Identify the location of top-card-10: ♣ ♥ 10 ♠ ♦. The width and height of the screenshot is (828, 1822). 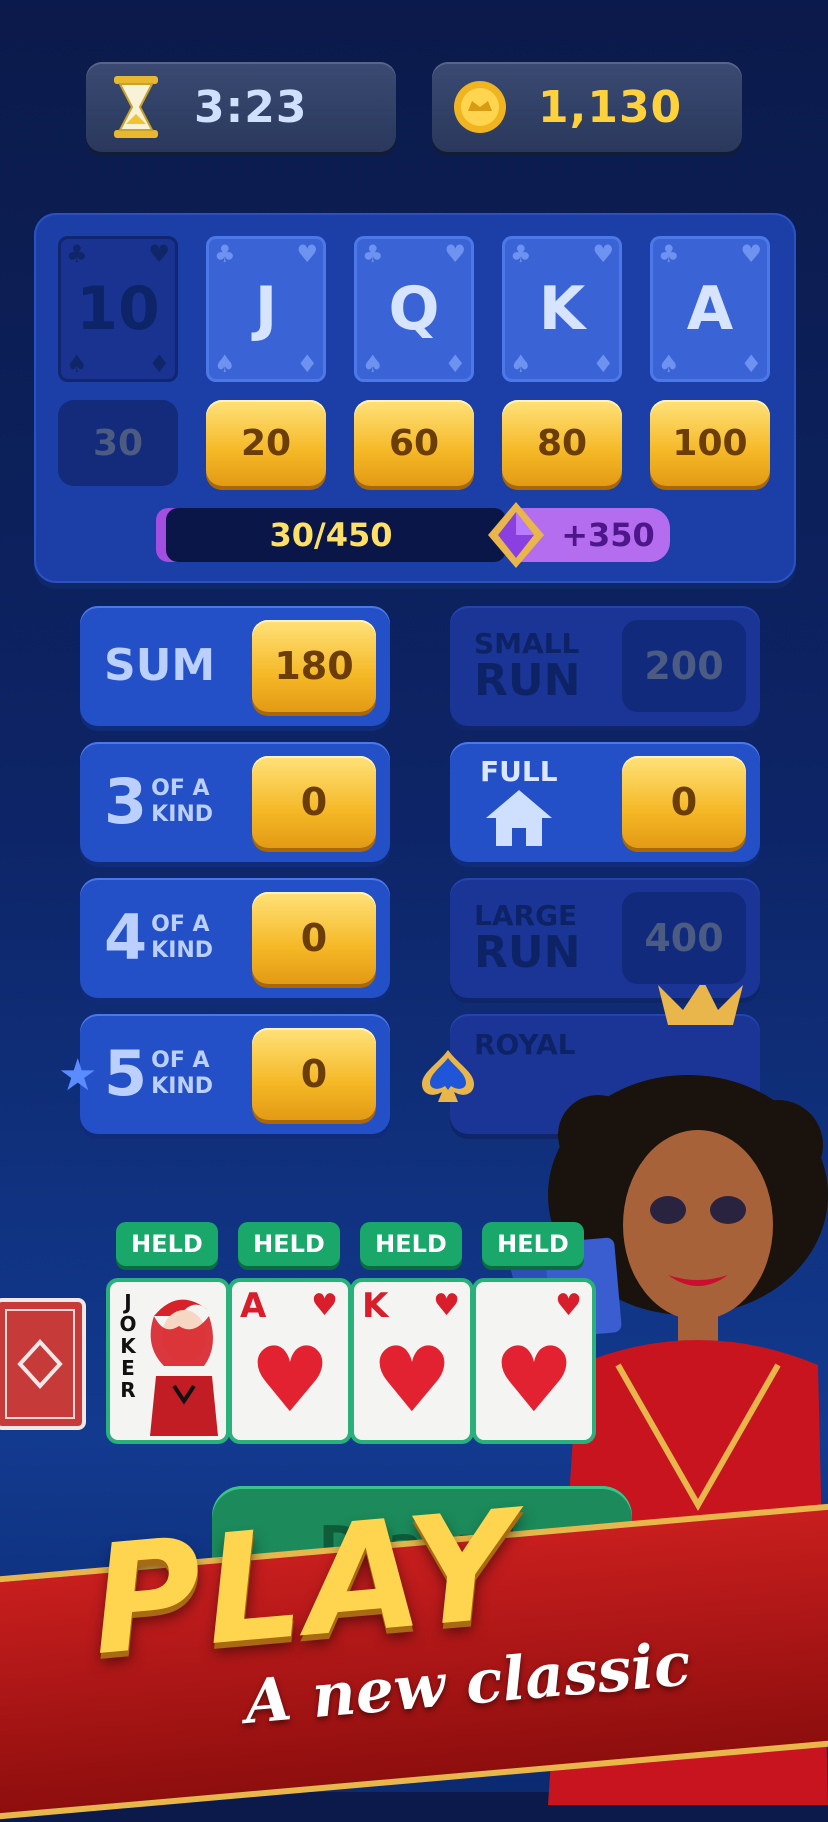
(118, 309).